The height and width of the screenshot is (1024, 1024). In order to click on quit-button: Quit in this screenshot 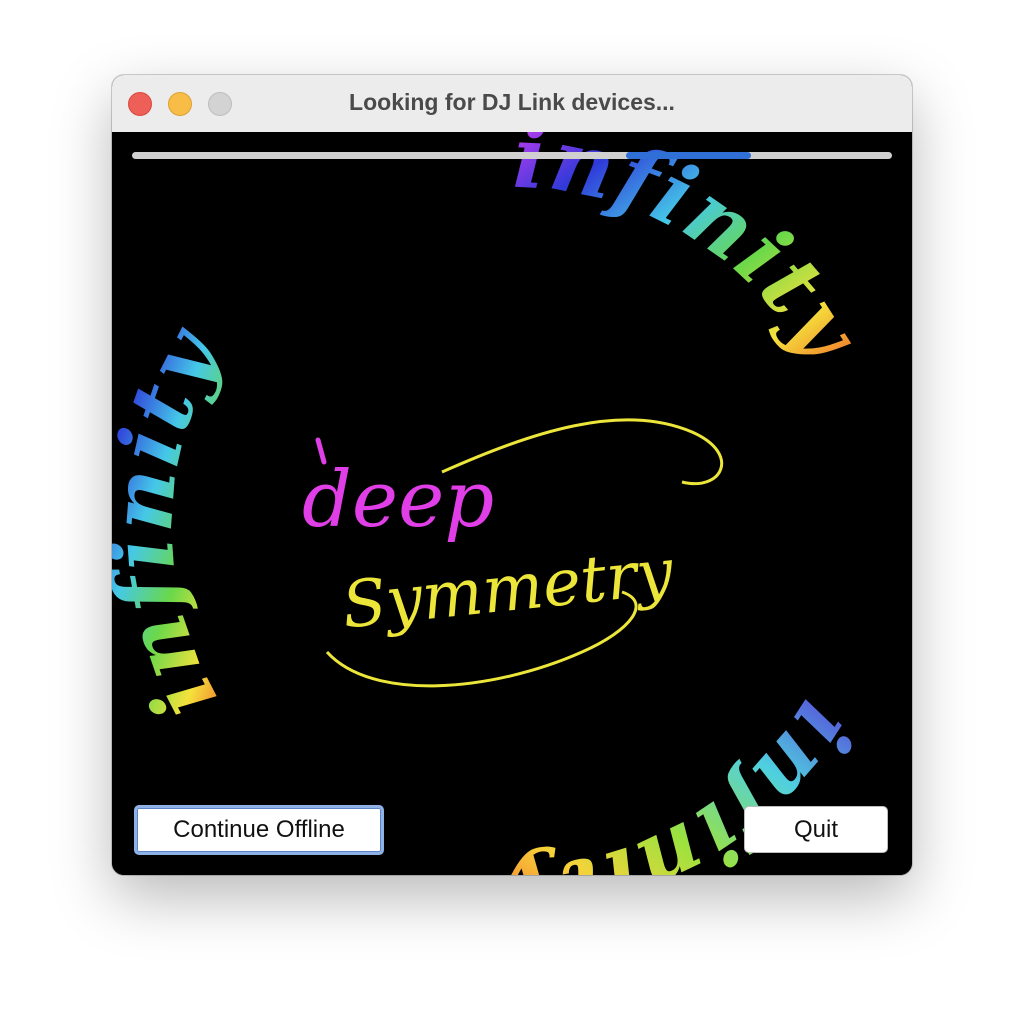, I will do `click(816, 829)`.